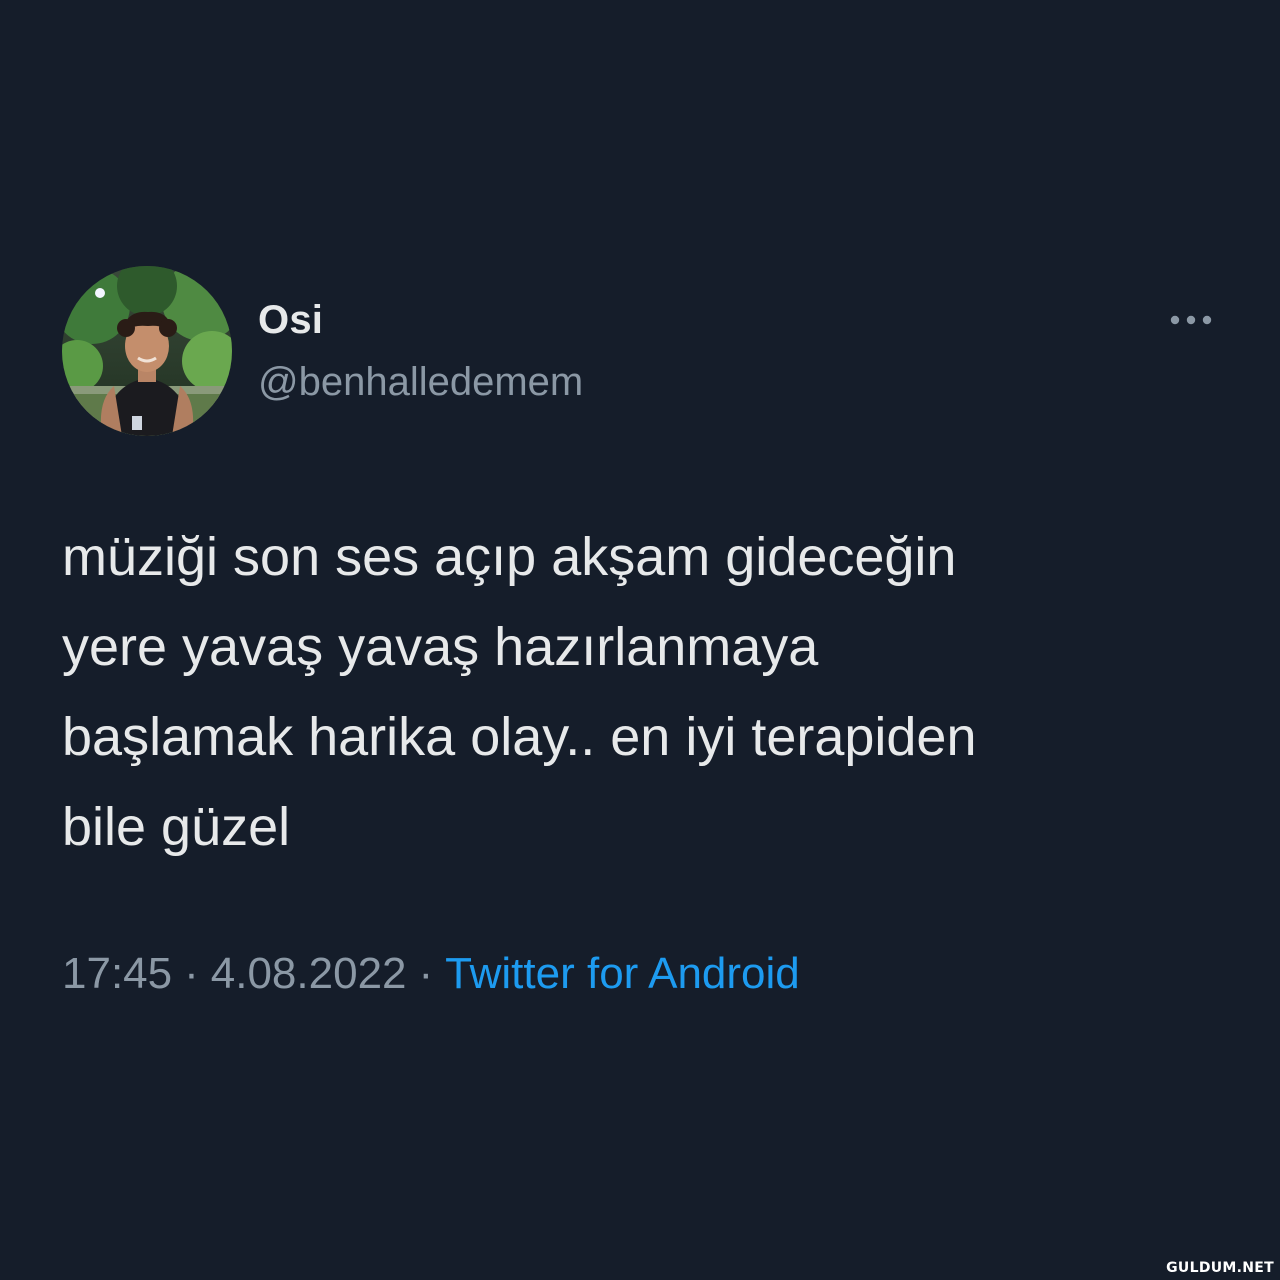 The image size is (1280, 1280). I want to click on watermark: GULDUM.NET, so click(1220, 1268).